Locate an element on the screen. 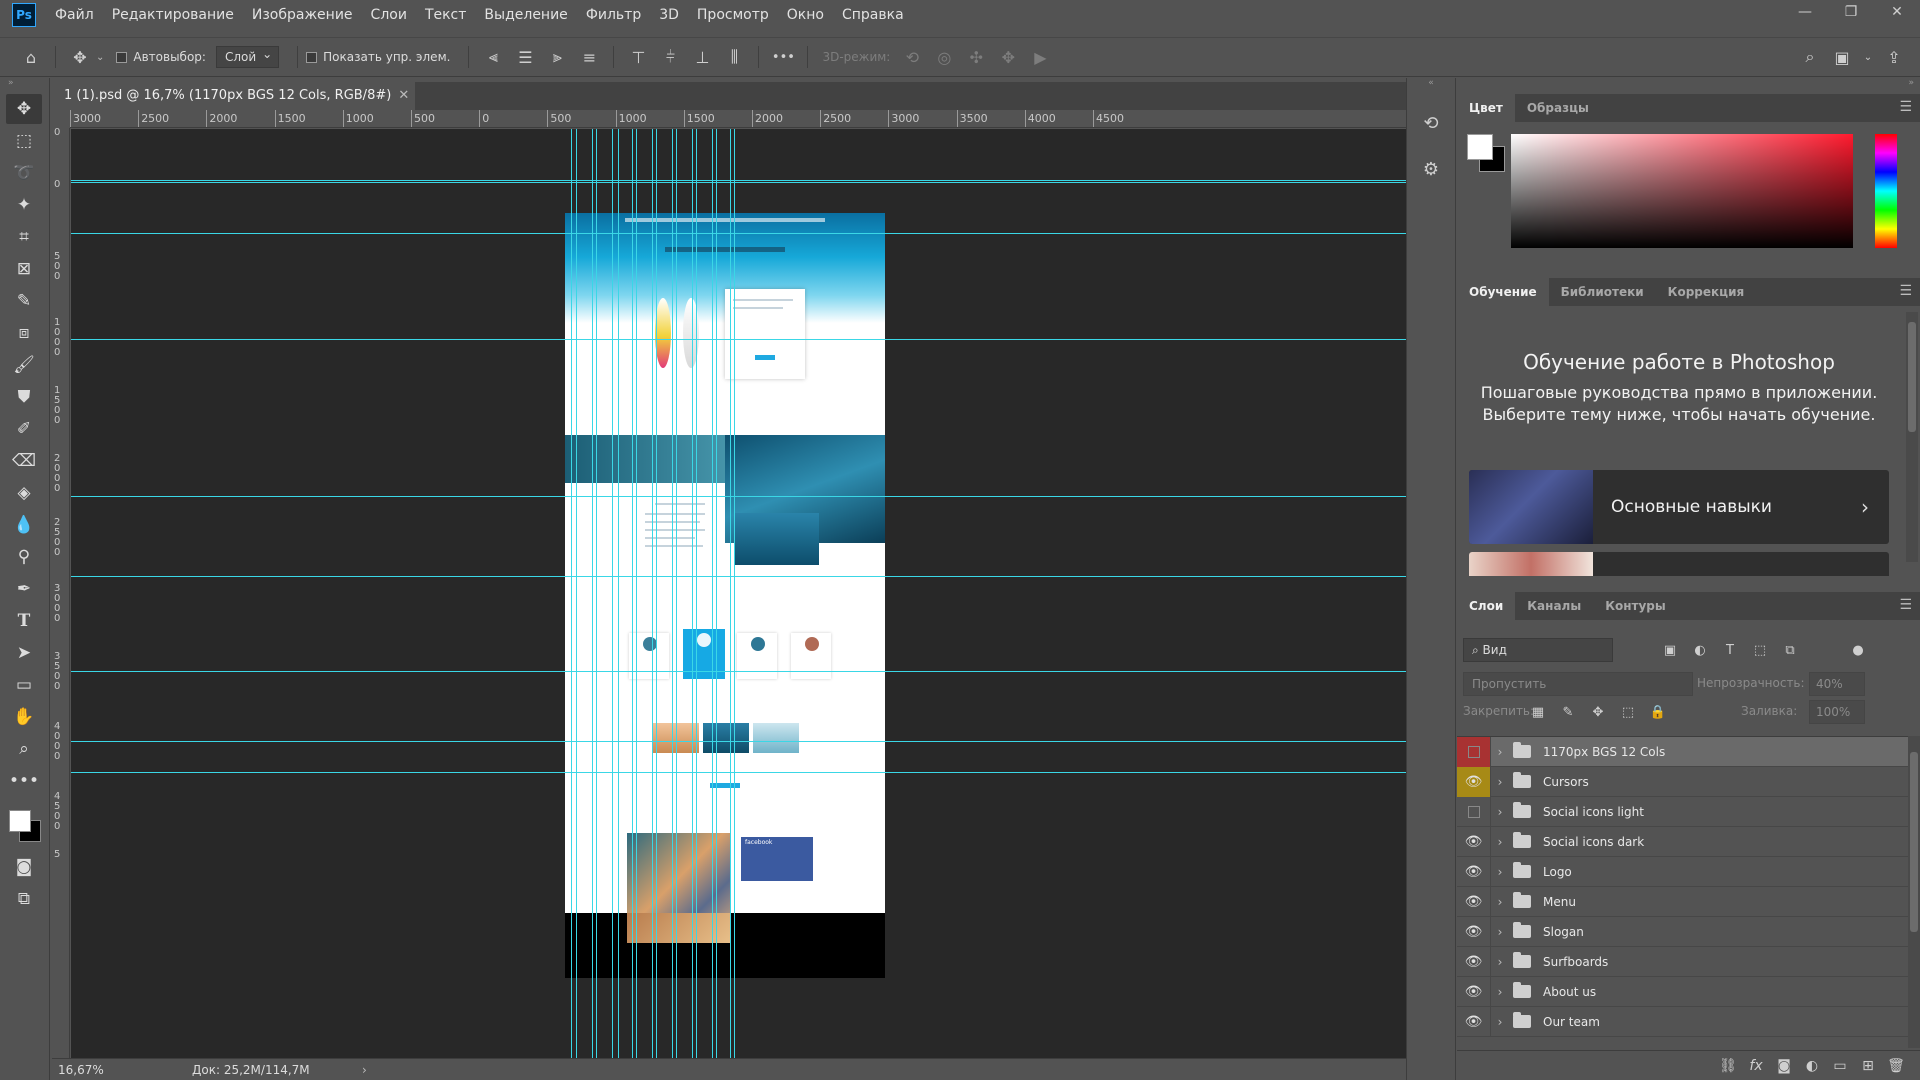  lock-position-icon: ✥ is located at coordinates (1598, 712).